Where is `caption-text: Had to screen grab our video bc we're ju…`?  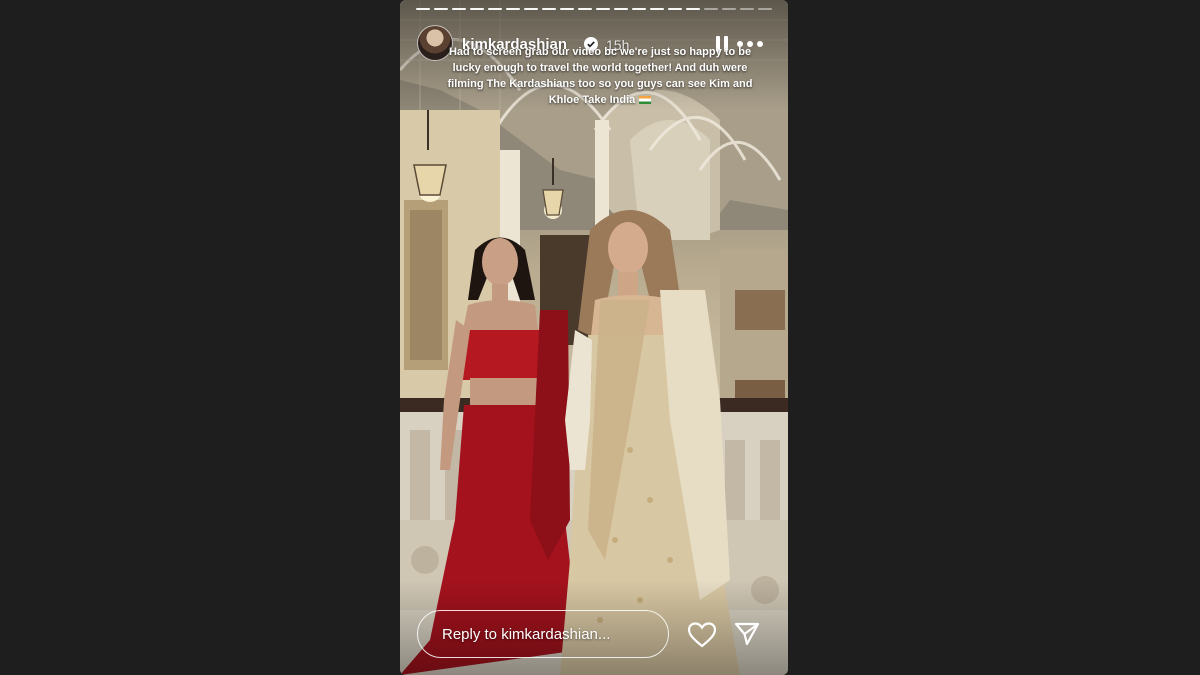
caption-text: Had to screen grab our video bc we're ju… is located at coordinates (600, 76).